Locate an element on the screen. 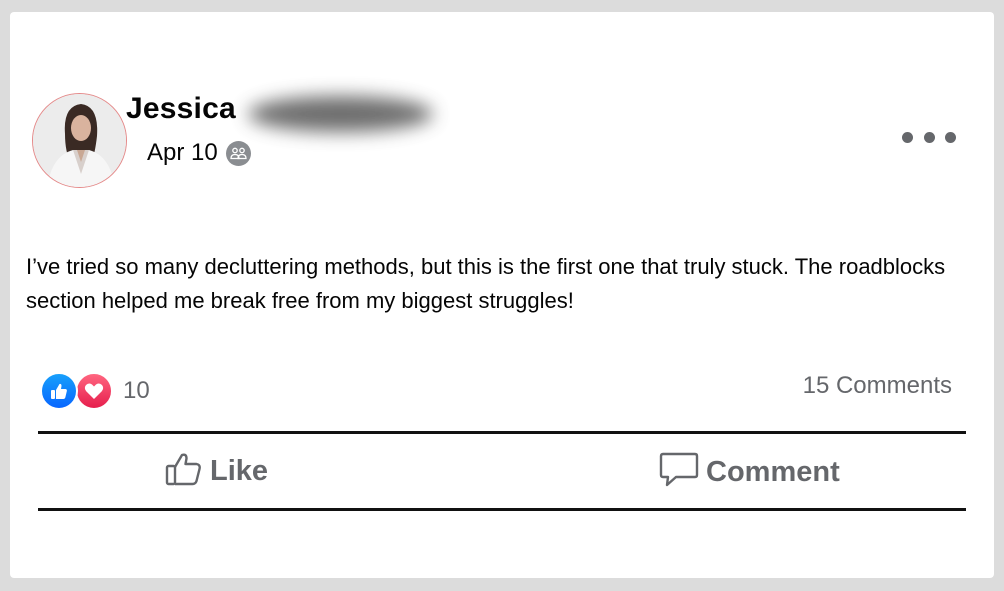 The height and width of the screenshot is (591, 1004). like-button: Like is located at coordinates (216, 471).